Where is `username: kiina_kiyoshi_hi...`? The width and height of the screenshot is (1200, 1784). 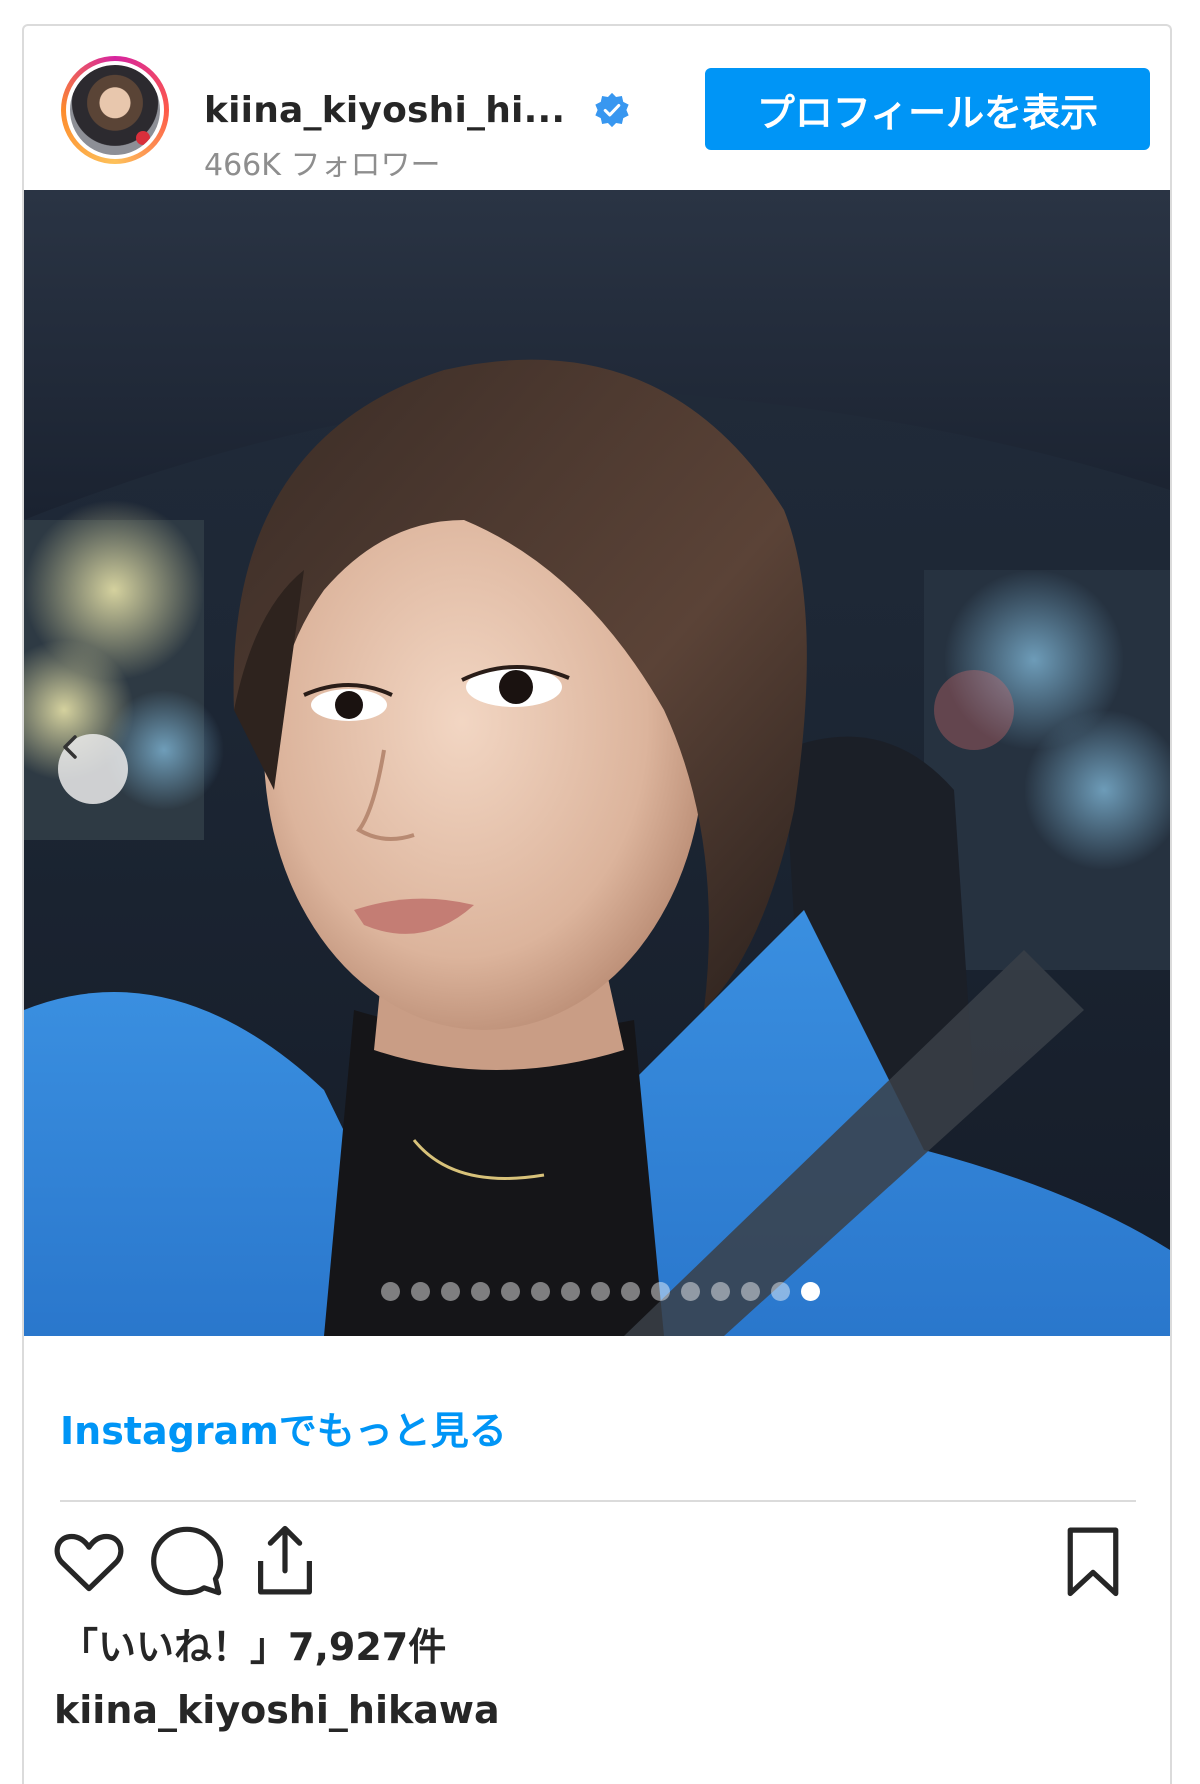
username: kiina_kiyoshi_hi... is located at coordinates (384, 110).